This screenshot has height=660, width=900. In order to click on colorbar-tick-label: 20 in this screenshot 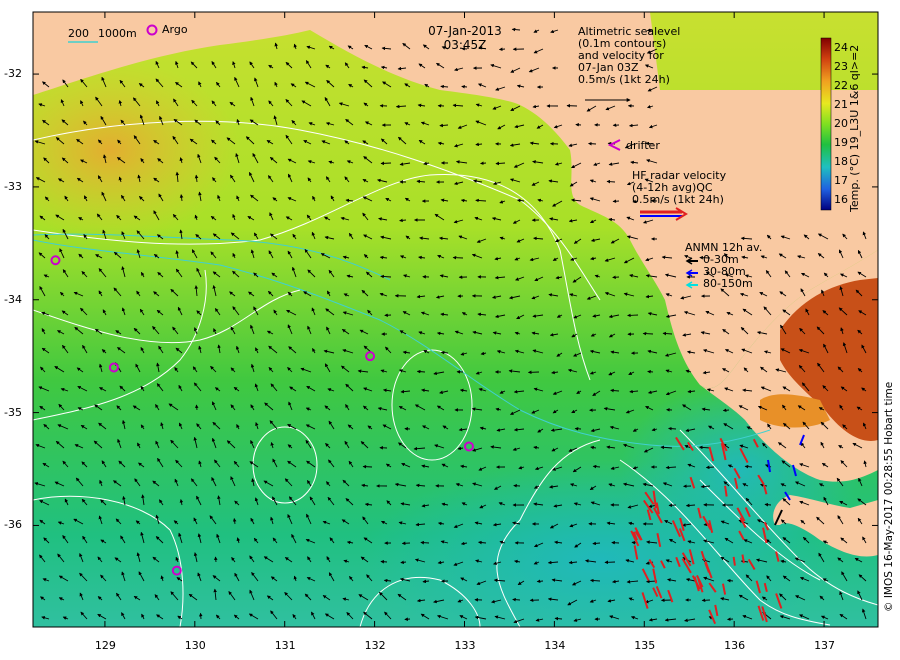, I will do `click(841, 123)`.